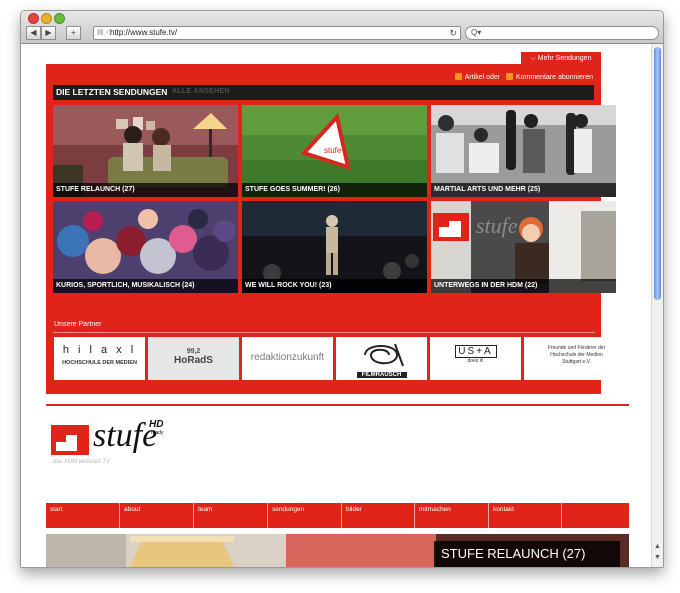 This screenshot has height=593, width=680. I want to click on site-icon: ▤ ◁, so click(104, 32).